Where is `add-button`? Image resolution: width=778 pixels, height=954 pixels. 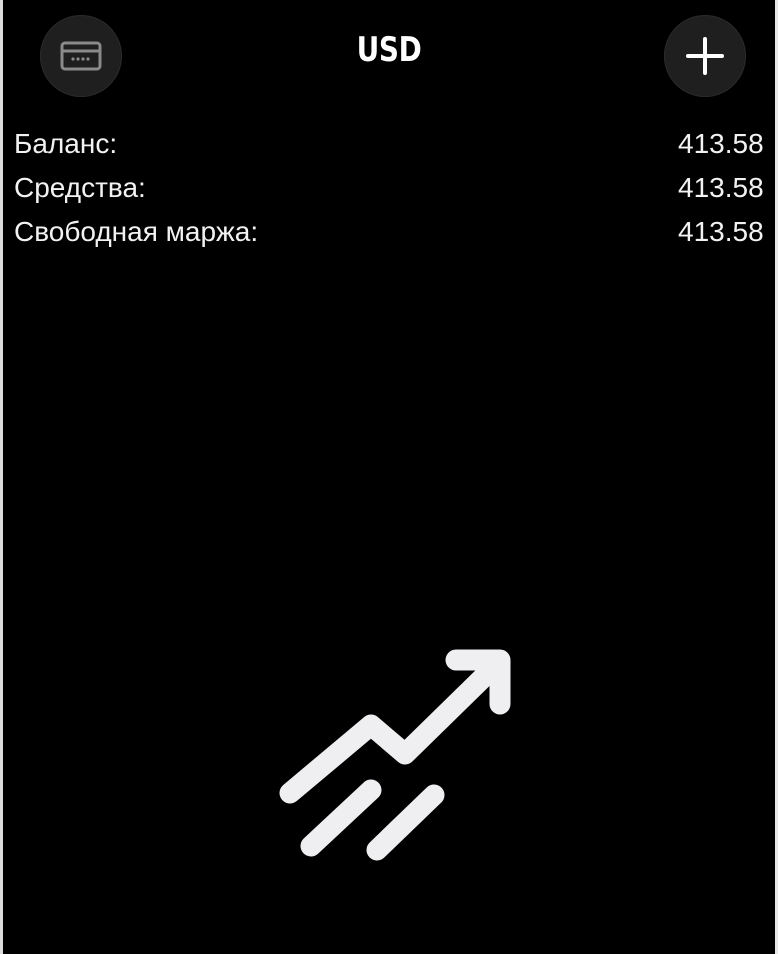 add-button is located at coordinates (705, 56).